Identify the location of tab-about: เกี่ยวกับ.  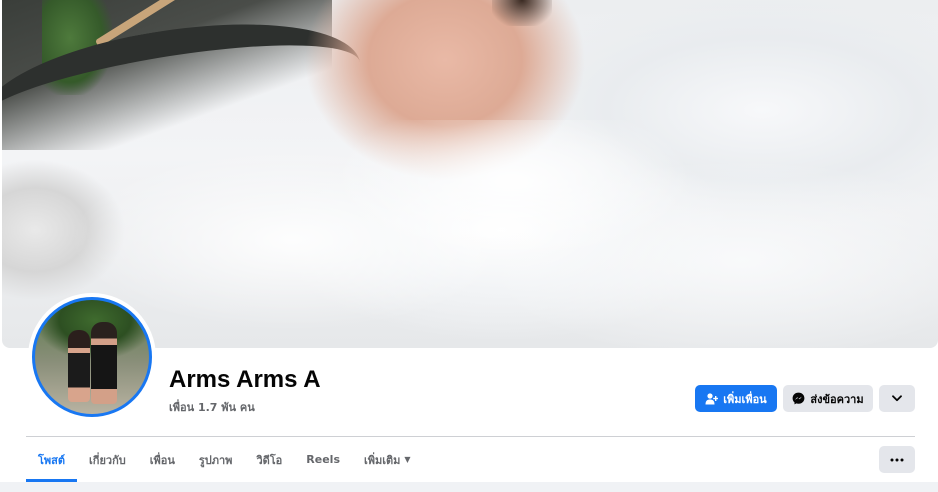
(107, 459).